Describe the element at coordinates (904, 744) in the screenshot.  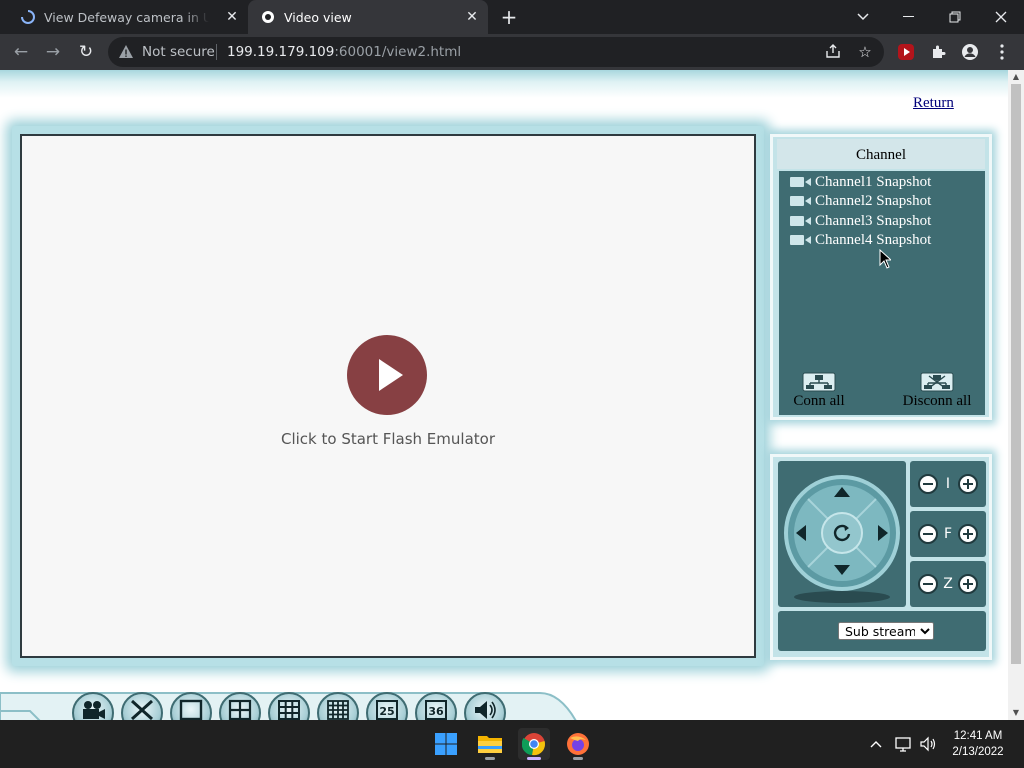
I see `network-icon` at that location.